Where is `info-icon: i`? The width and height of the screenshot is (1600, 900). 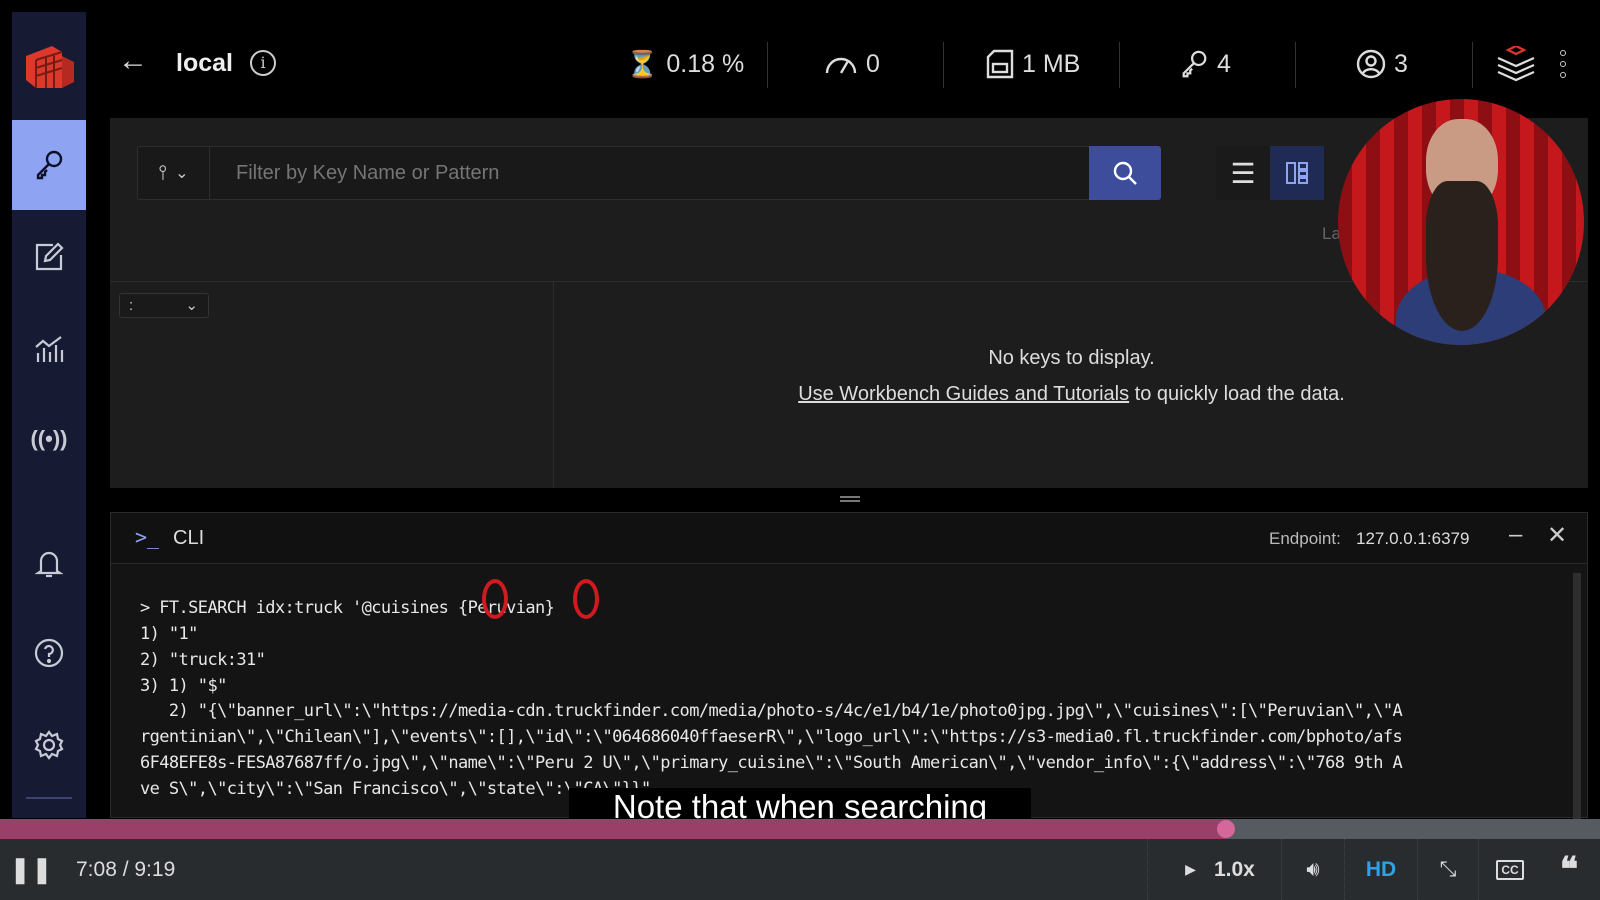 info-icon: i is located at coordinates (263, 63).